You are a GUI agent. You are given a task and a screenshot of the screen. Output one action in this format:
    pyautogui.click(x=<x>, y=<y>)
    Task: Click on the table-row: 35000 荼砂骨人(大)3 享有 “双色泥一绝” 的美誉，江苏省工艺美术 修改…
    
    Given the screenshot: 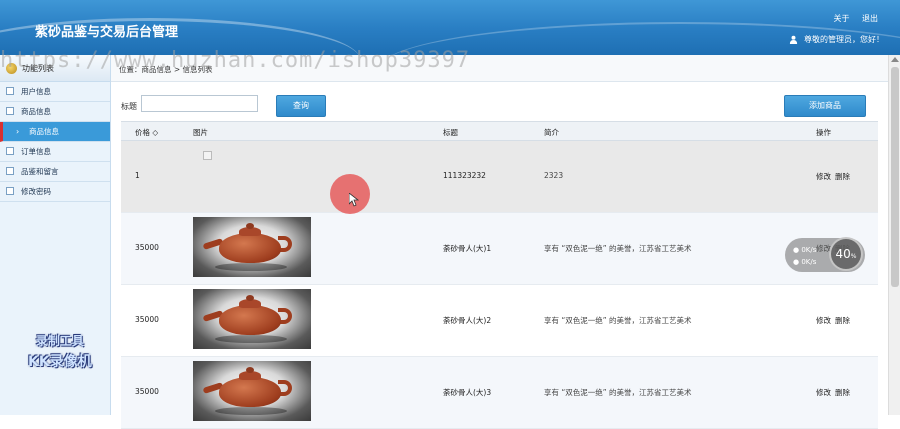 What is the action you would take?
    pyautogui.click(x=499, y=393)
    